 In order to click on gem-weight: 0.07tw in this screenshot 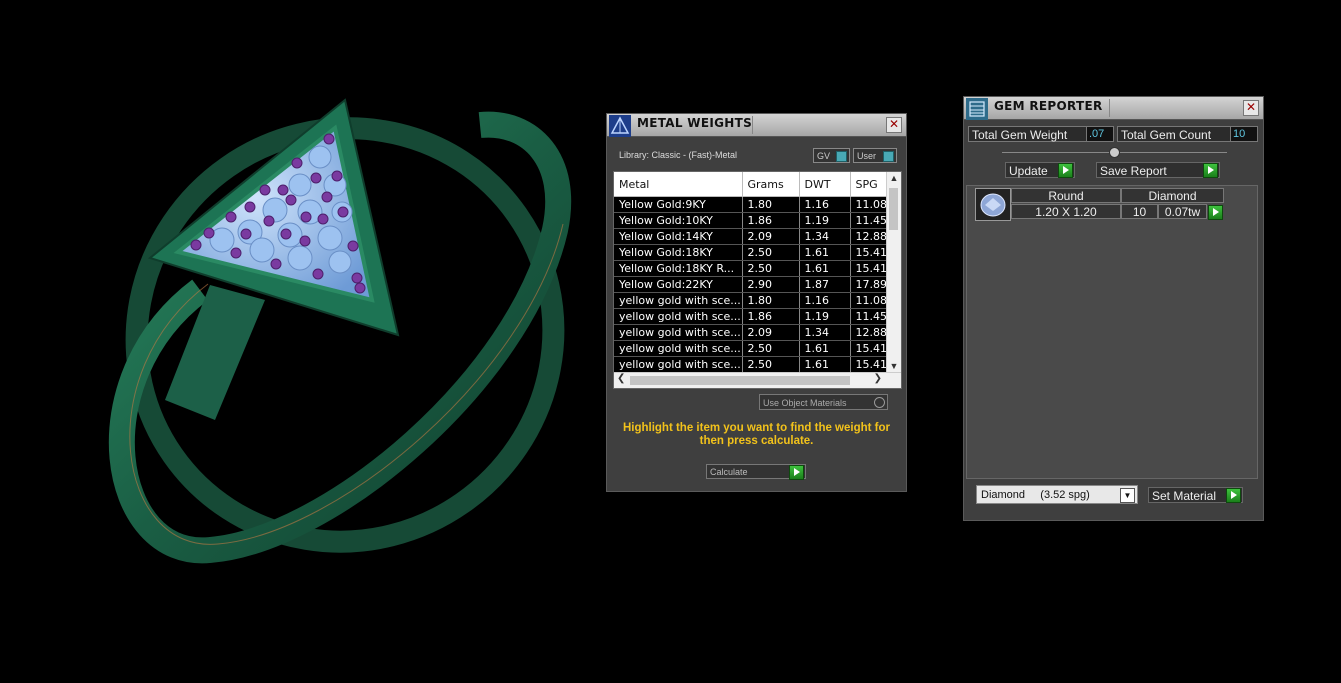, I will do `click(1182, 211)`.